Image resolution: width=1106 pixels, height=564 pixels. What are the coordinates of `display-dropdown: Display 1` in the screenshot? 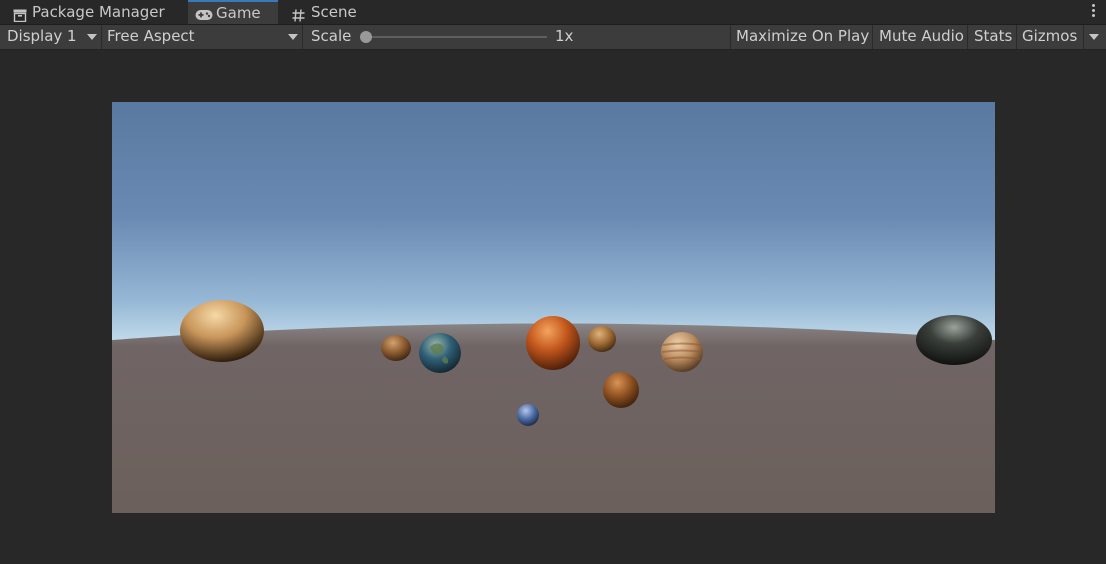 It's located at (54, 37).